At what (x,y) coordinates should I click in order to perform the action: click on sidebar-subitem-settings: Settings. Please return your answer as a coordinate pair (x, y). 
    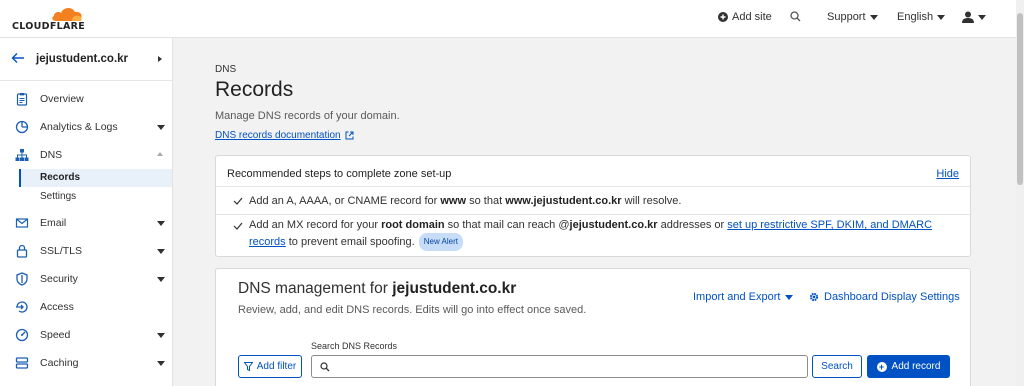
    Looking at the image, I should click on (95, 197).